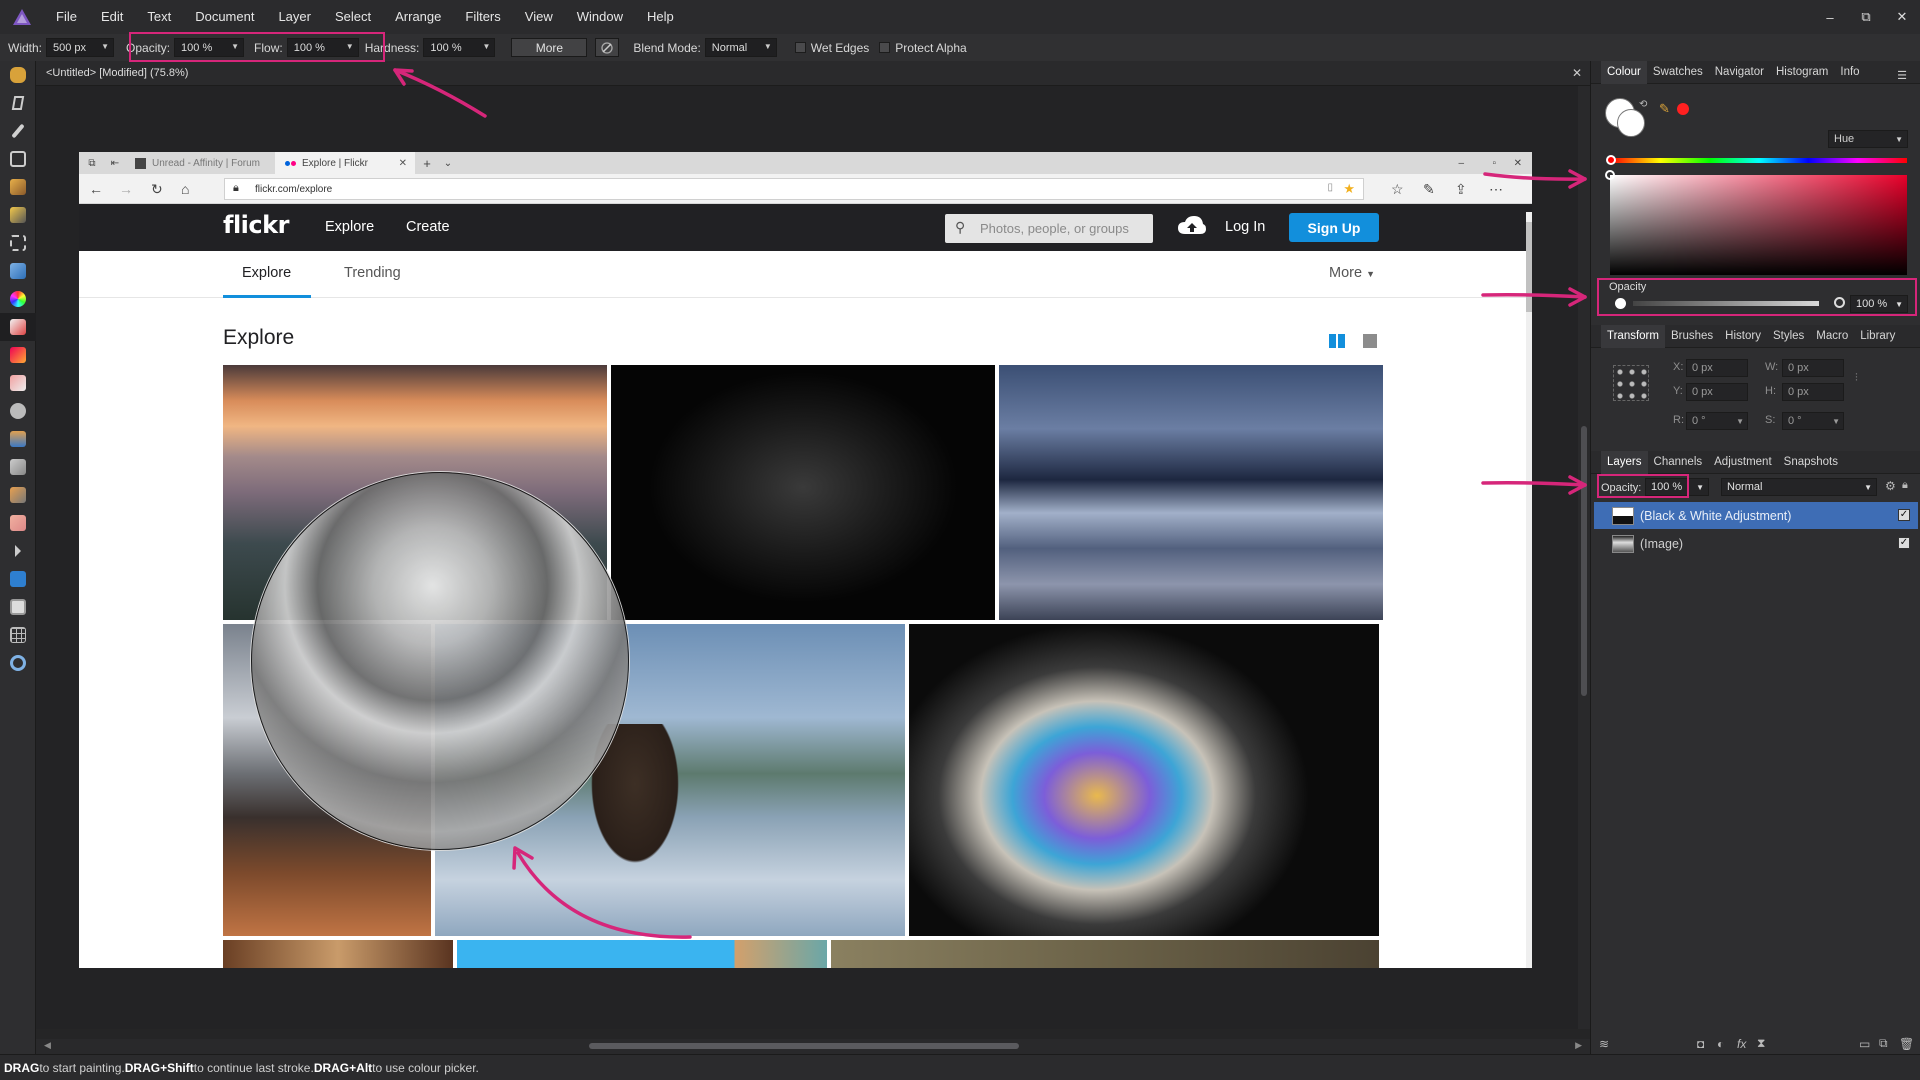 This screenshot has height=1080, width=1920. Describe the element at coordinates (1678, 462) in the screenshot. I see `tab-channels: Channels` at that location.